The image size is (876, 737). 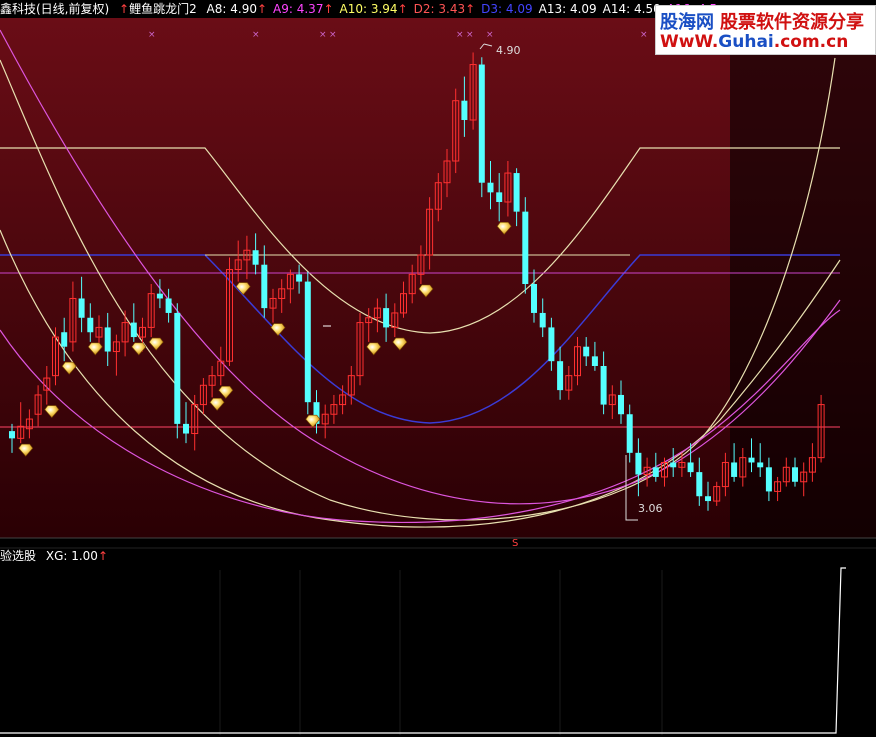 What do you see at coordinates (631, 9) in the screenshot?
I see `indicator-value: A14: 4.50` at bounding box center [631, 9].